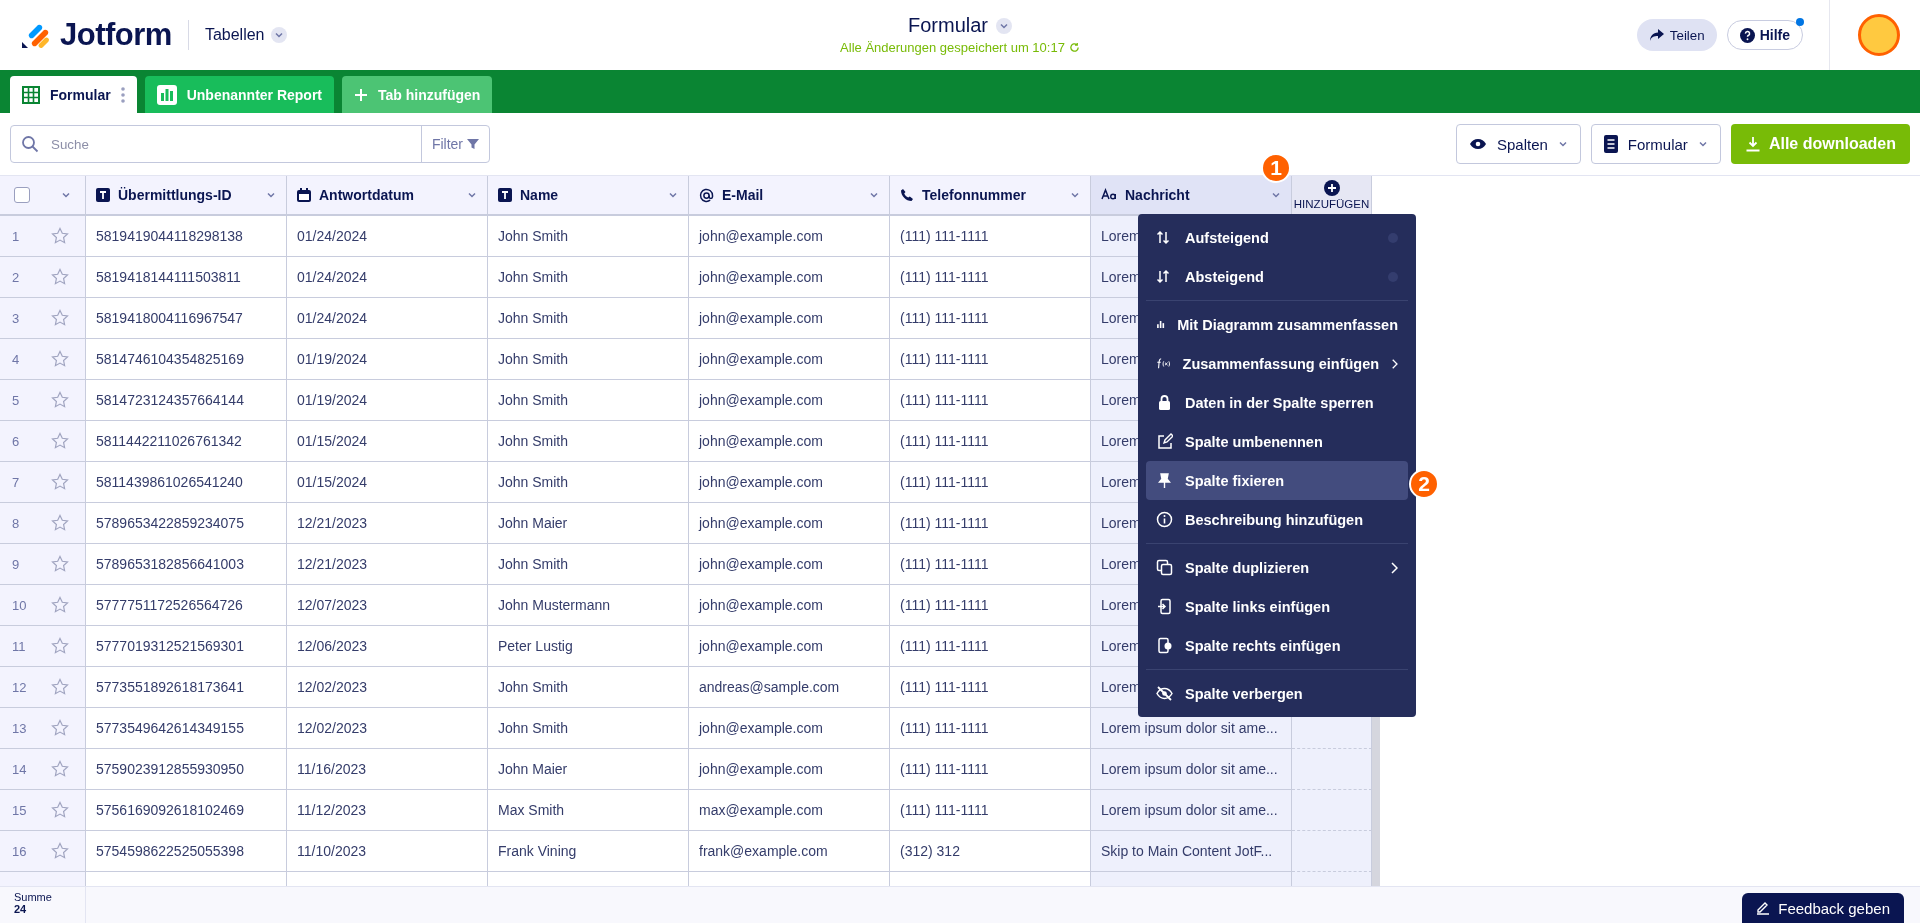  What do you see at coordinates (16, 236) in the screenshot?
I see `row-number: 1` at bounding box center [16, 236].